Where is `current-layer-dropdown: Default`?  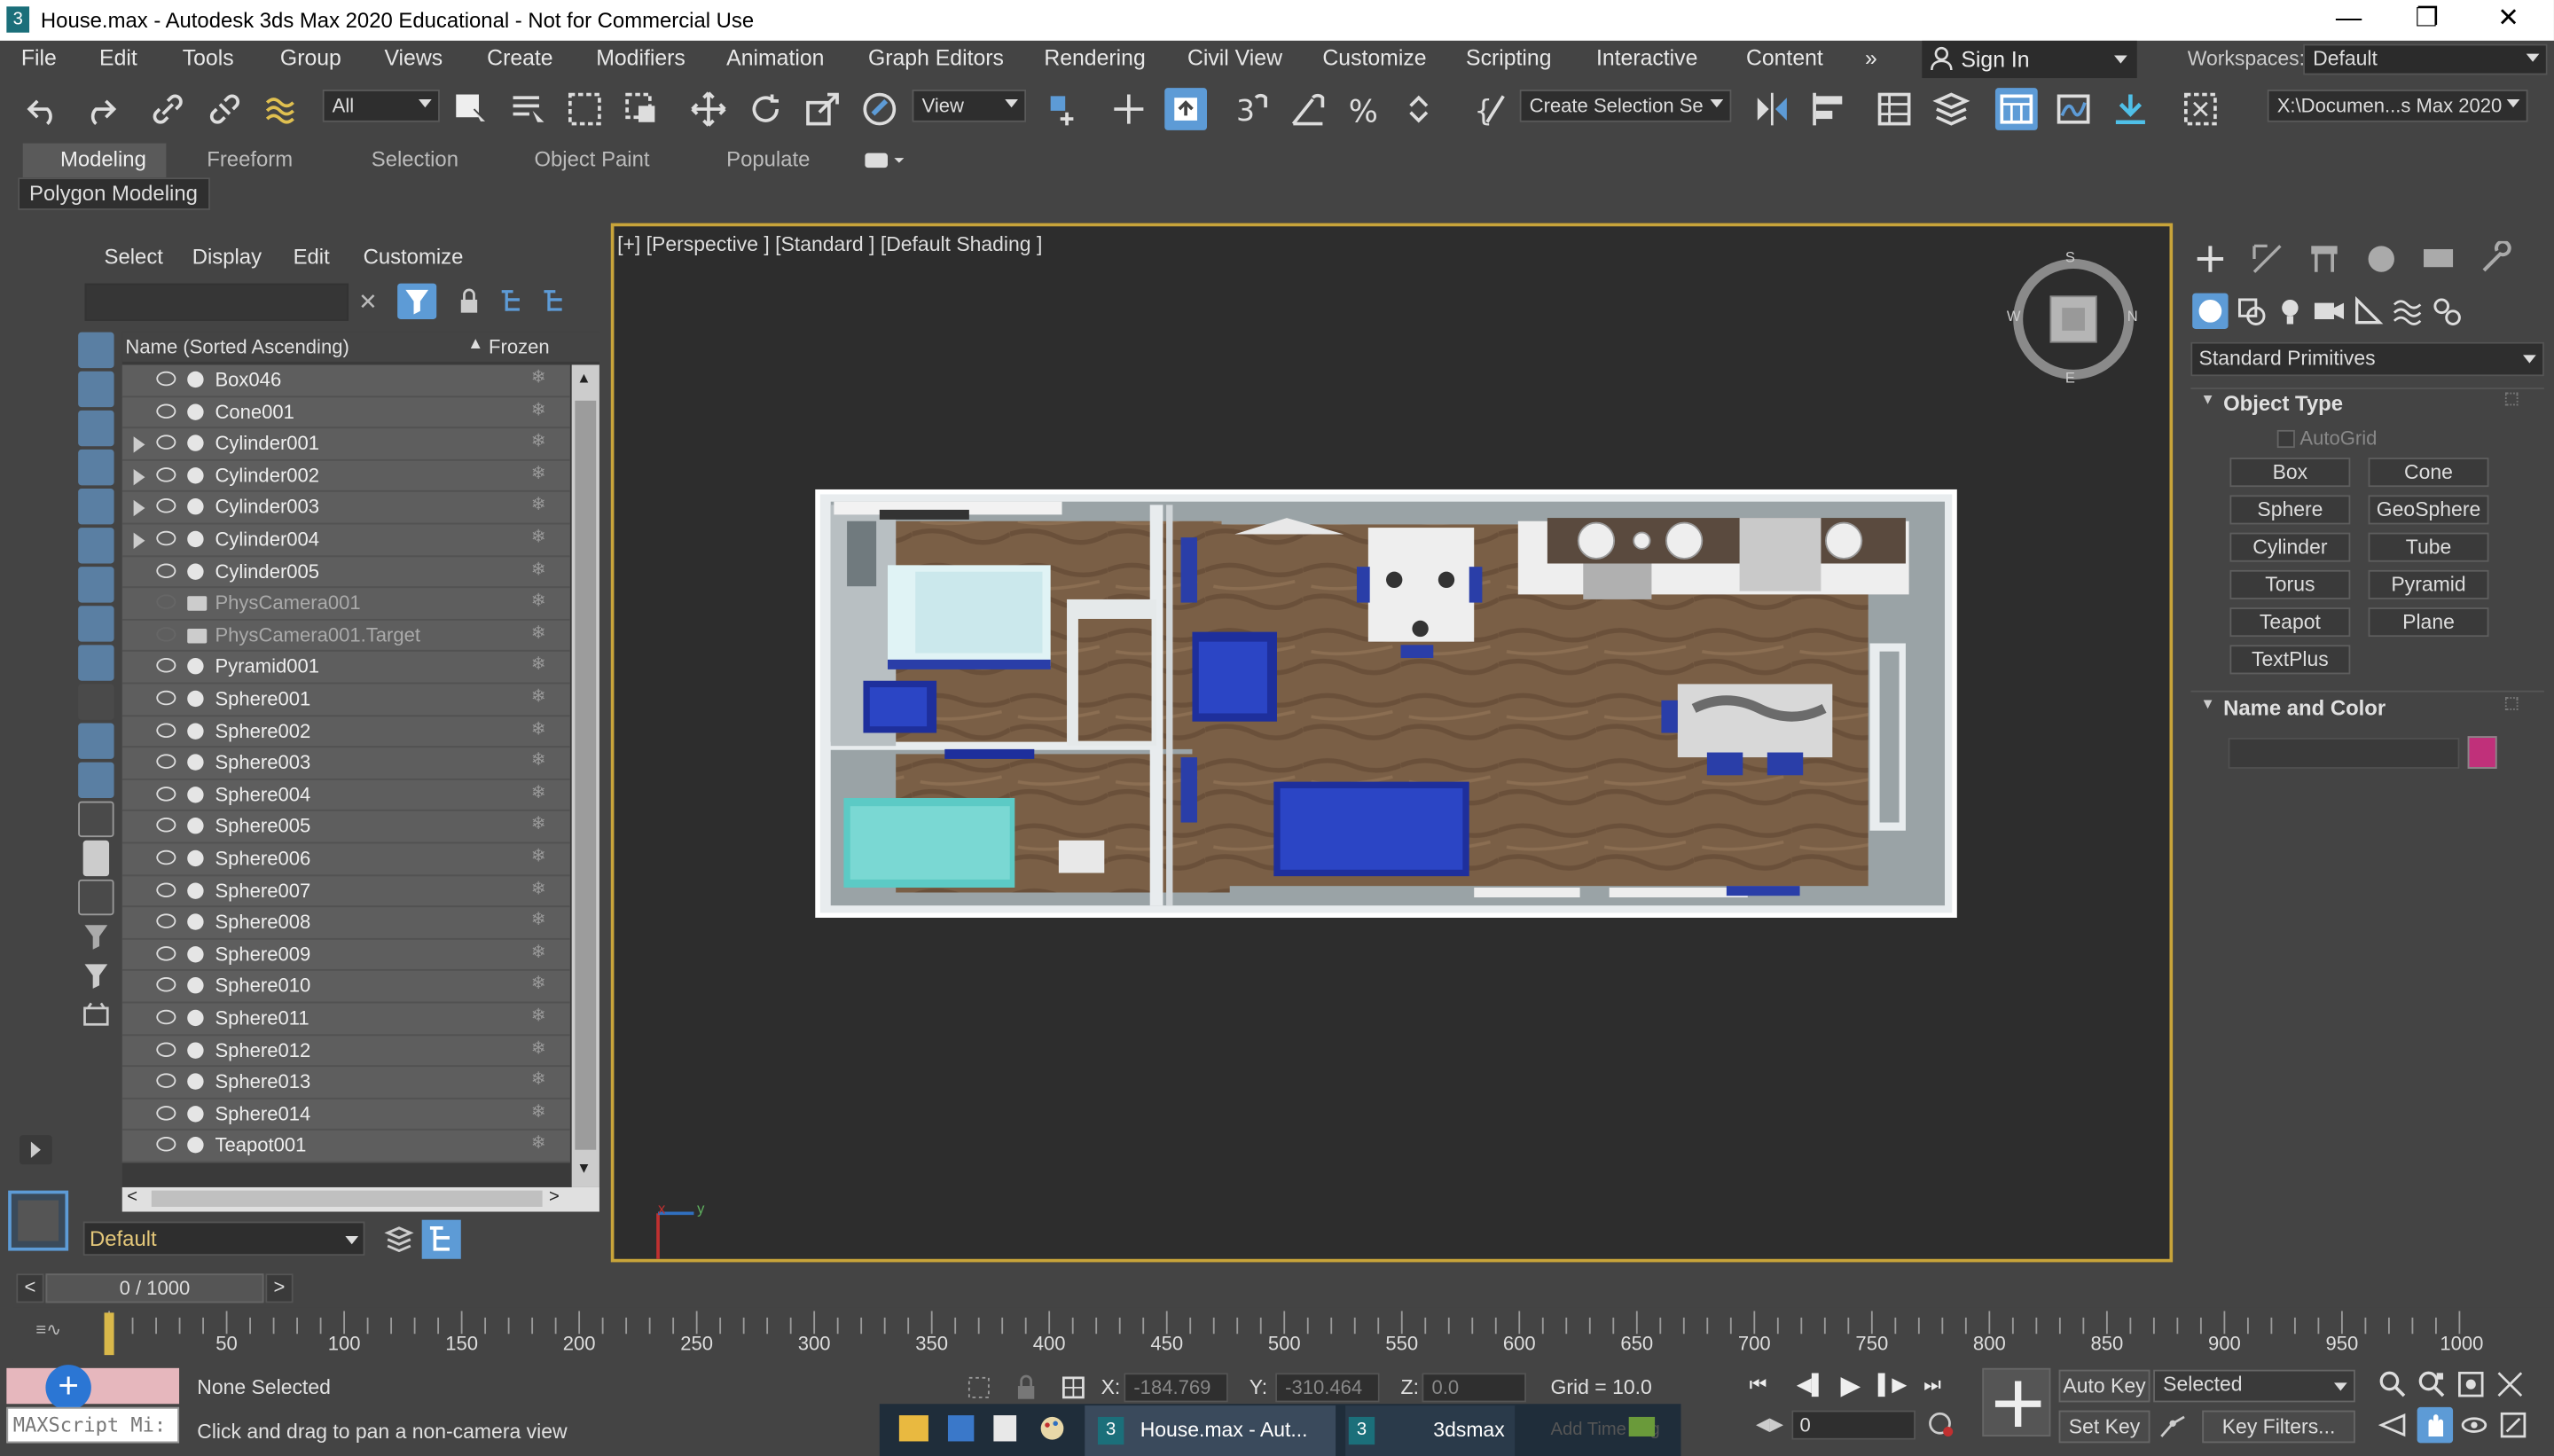
current-layer-dropdown: Default is located at coordinates (223, 1238).